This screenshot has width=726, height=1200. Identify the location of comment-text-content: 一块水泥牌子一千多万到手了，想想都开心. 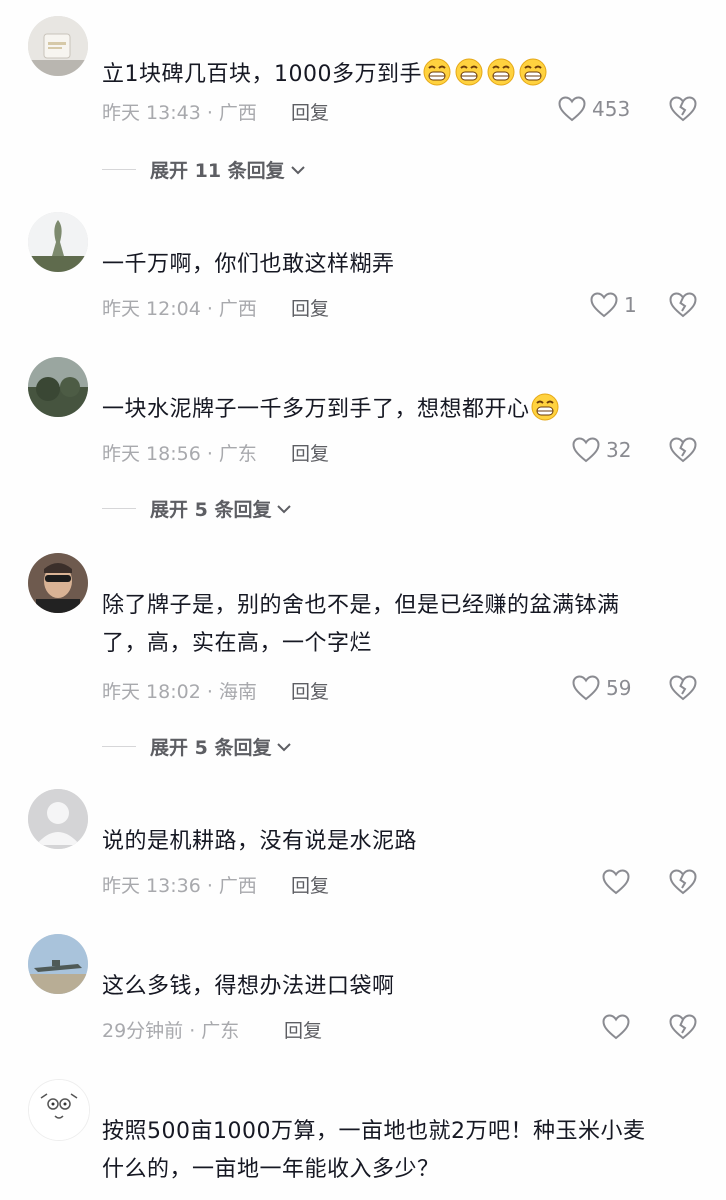
(316, 409).